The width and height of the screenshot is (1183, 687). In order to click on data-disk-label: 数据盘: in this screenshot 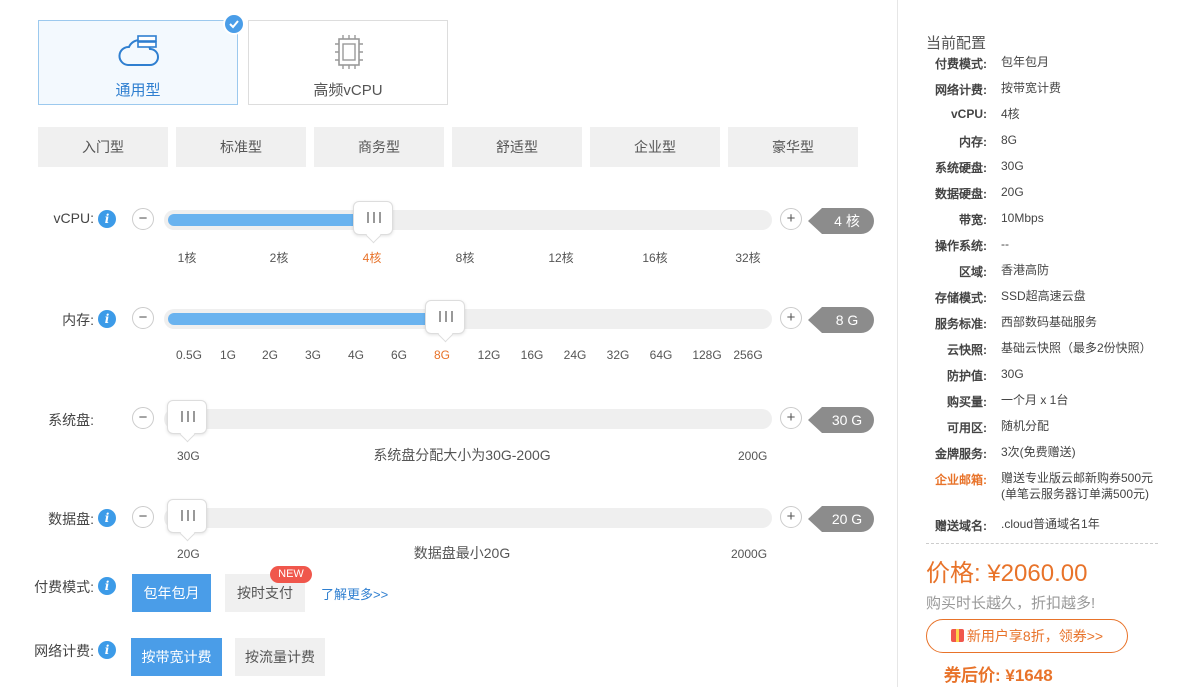, I will do `click(71, 519)`.